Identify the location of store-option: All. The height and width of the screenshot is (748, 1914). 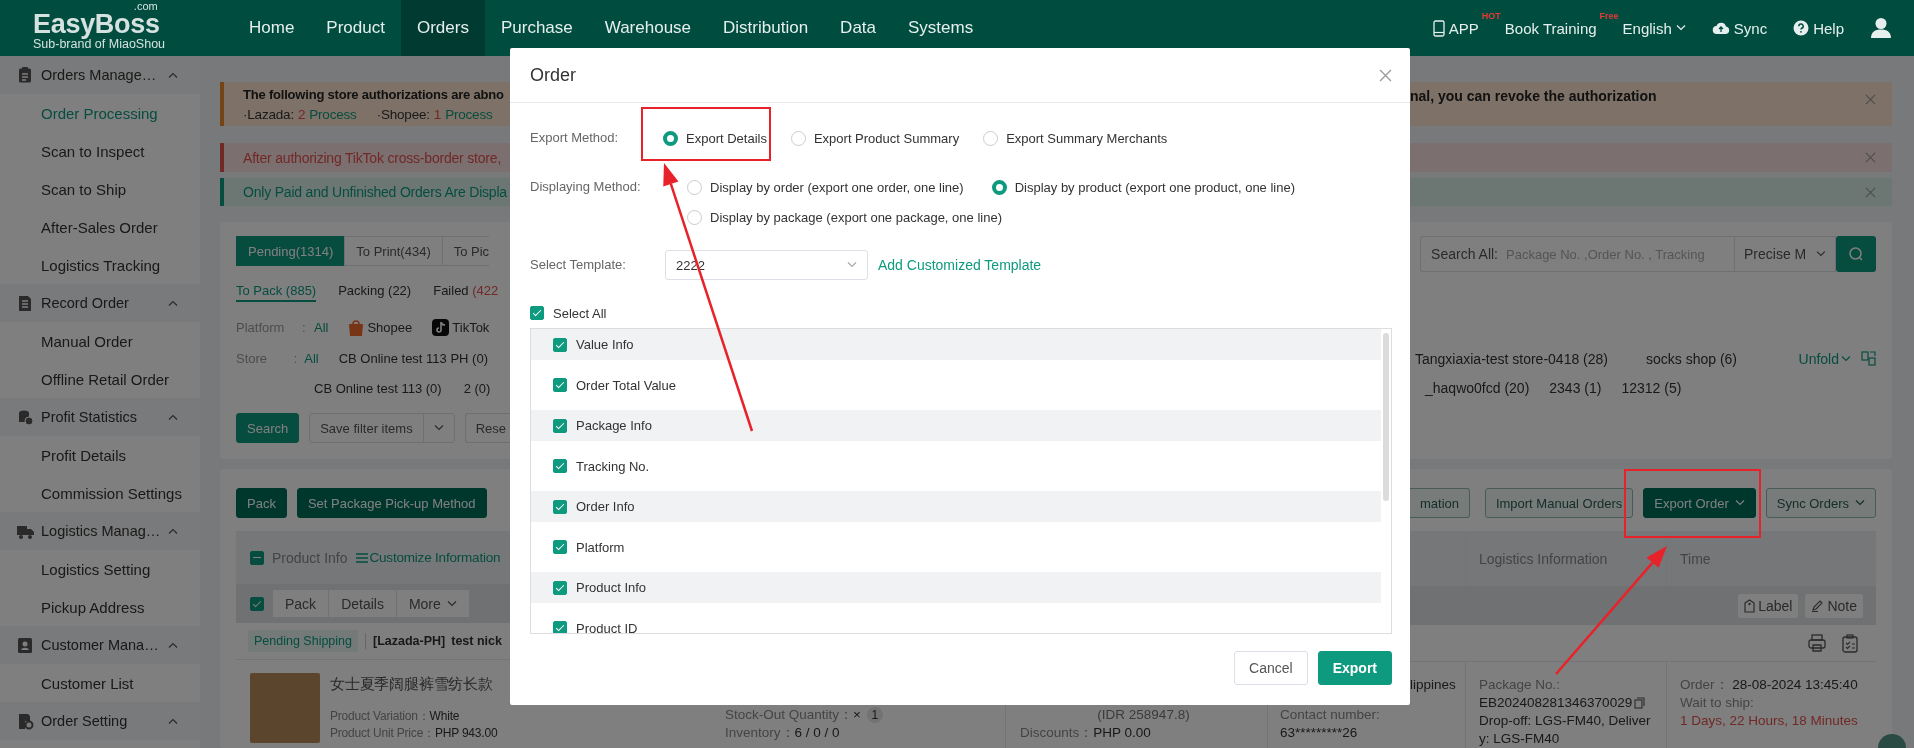
(311, 358).